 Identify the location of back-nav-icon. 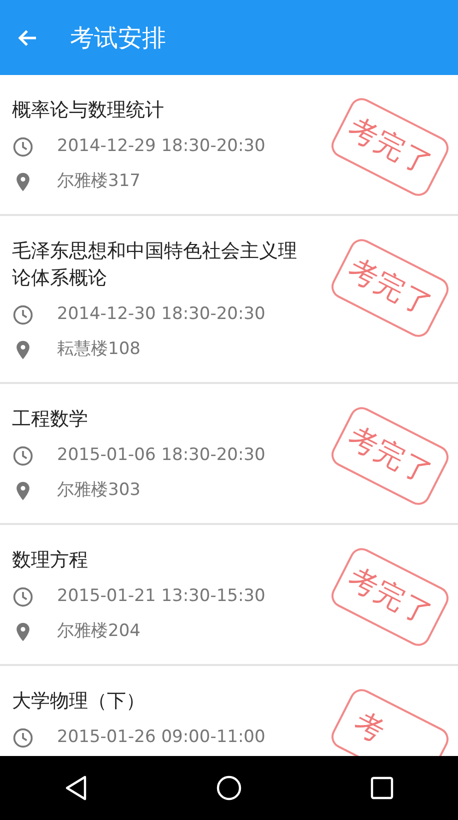
(76, 788).